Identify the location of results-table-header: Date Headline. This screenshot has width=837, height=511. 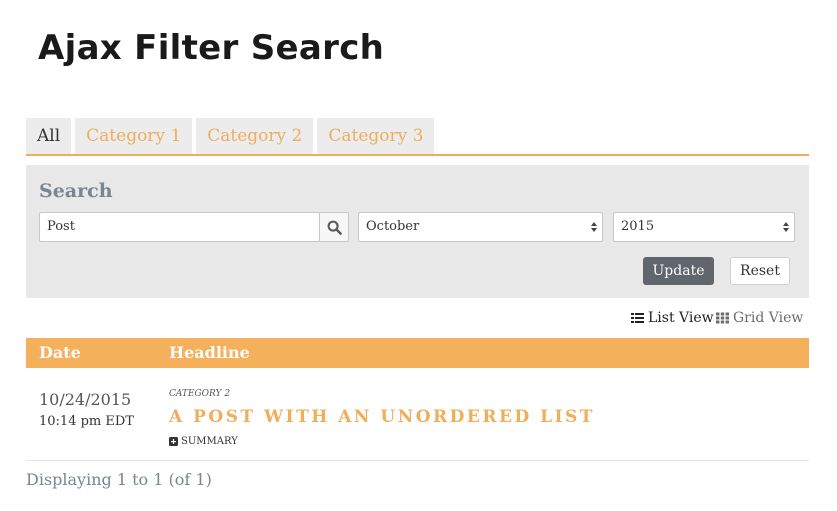
(417, 353).